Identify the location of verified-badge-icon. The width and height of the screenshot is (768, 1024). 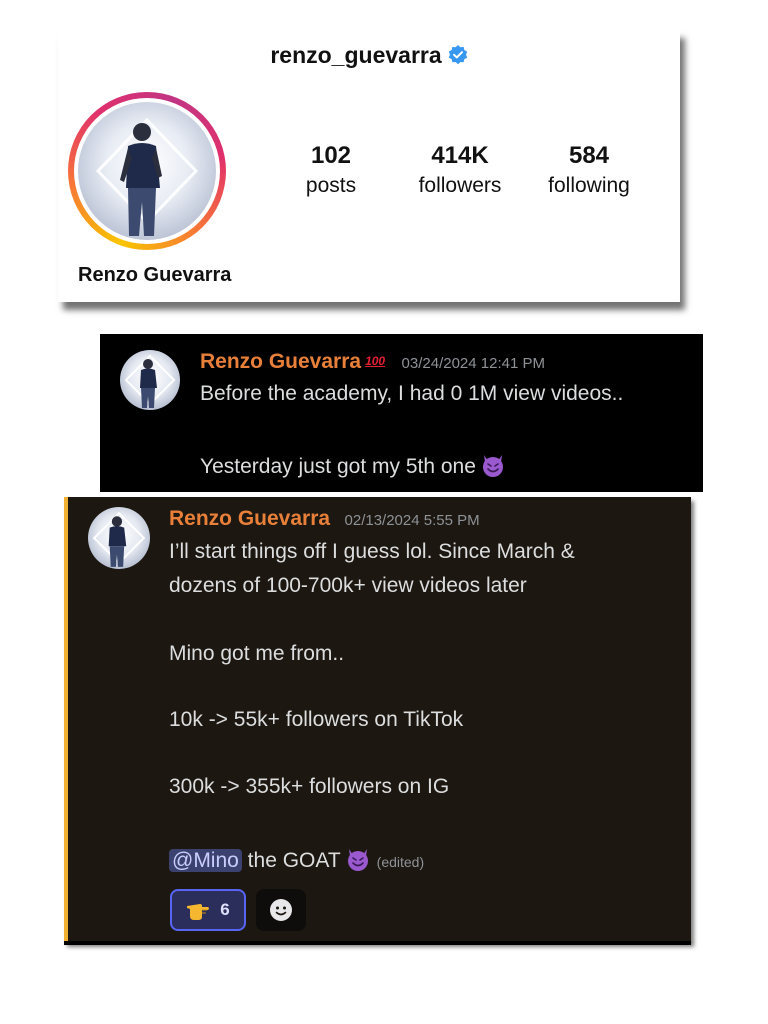
(457, 55).